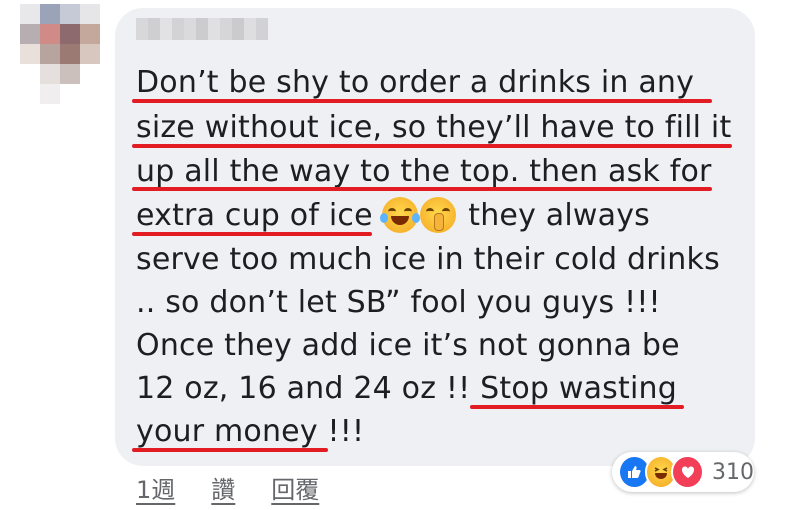  What do you see at coordinates (559, 215) in the screenshot?
I see `comment-text: they always` at bounding box center [559, 215].